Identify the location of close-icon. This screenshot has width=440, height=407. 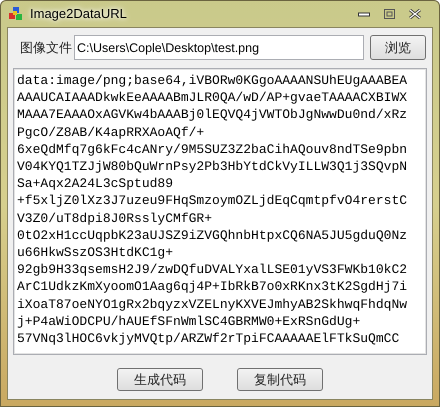
(415, 14).